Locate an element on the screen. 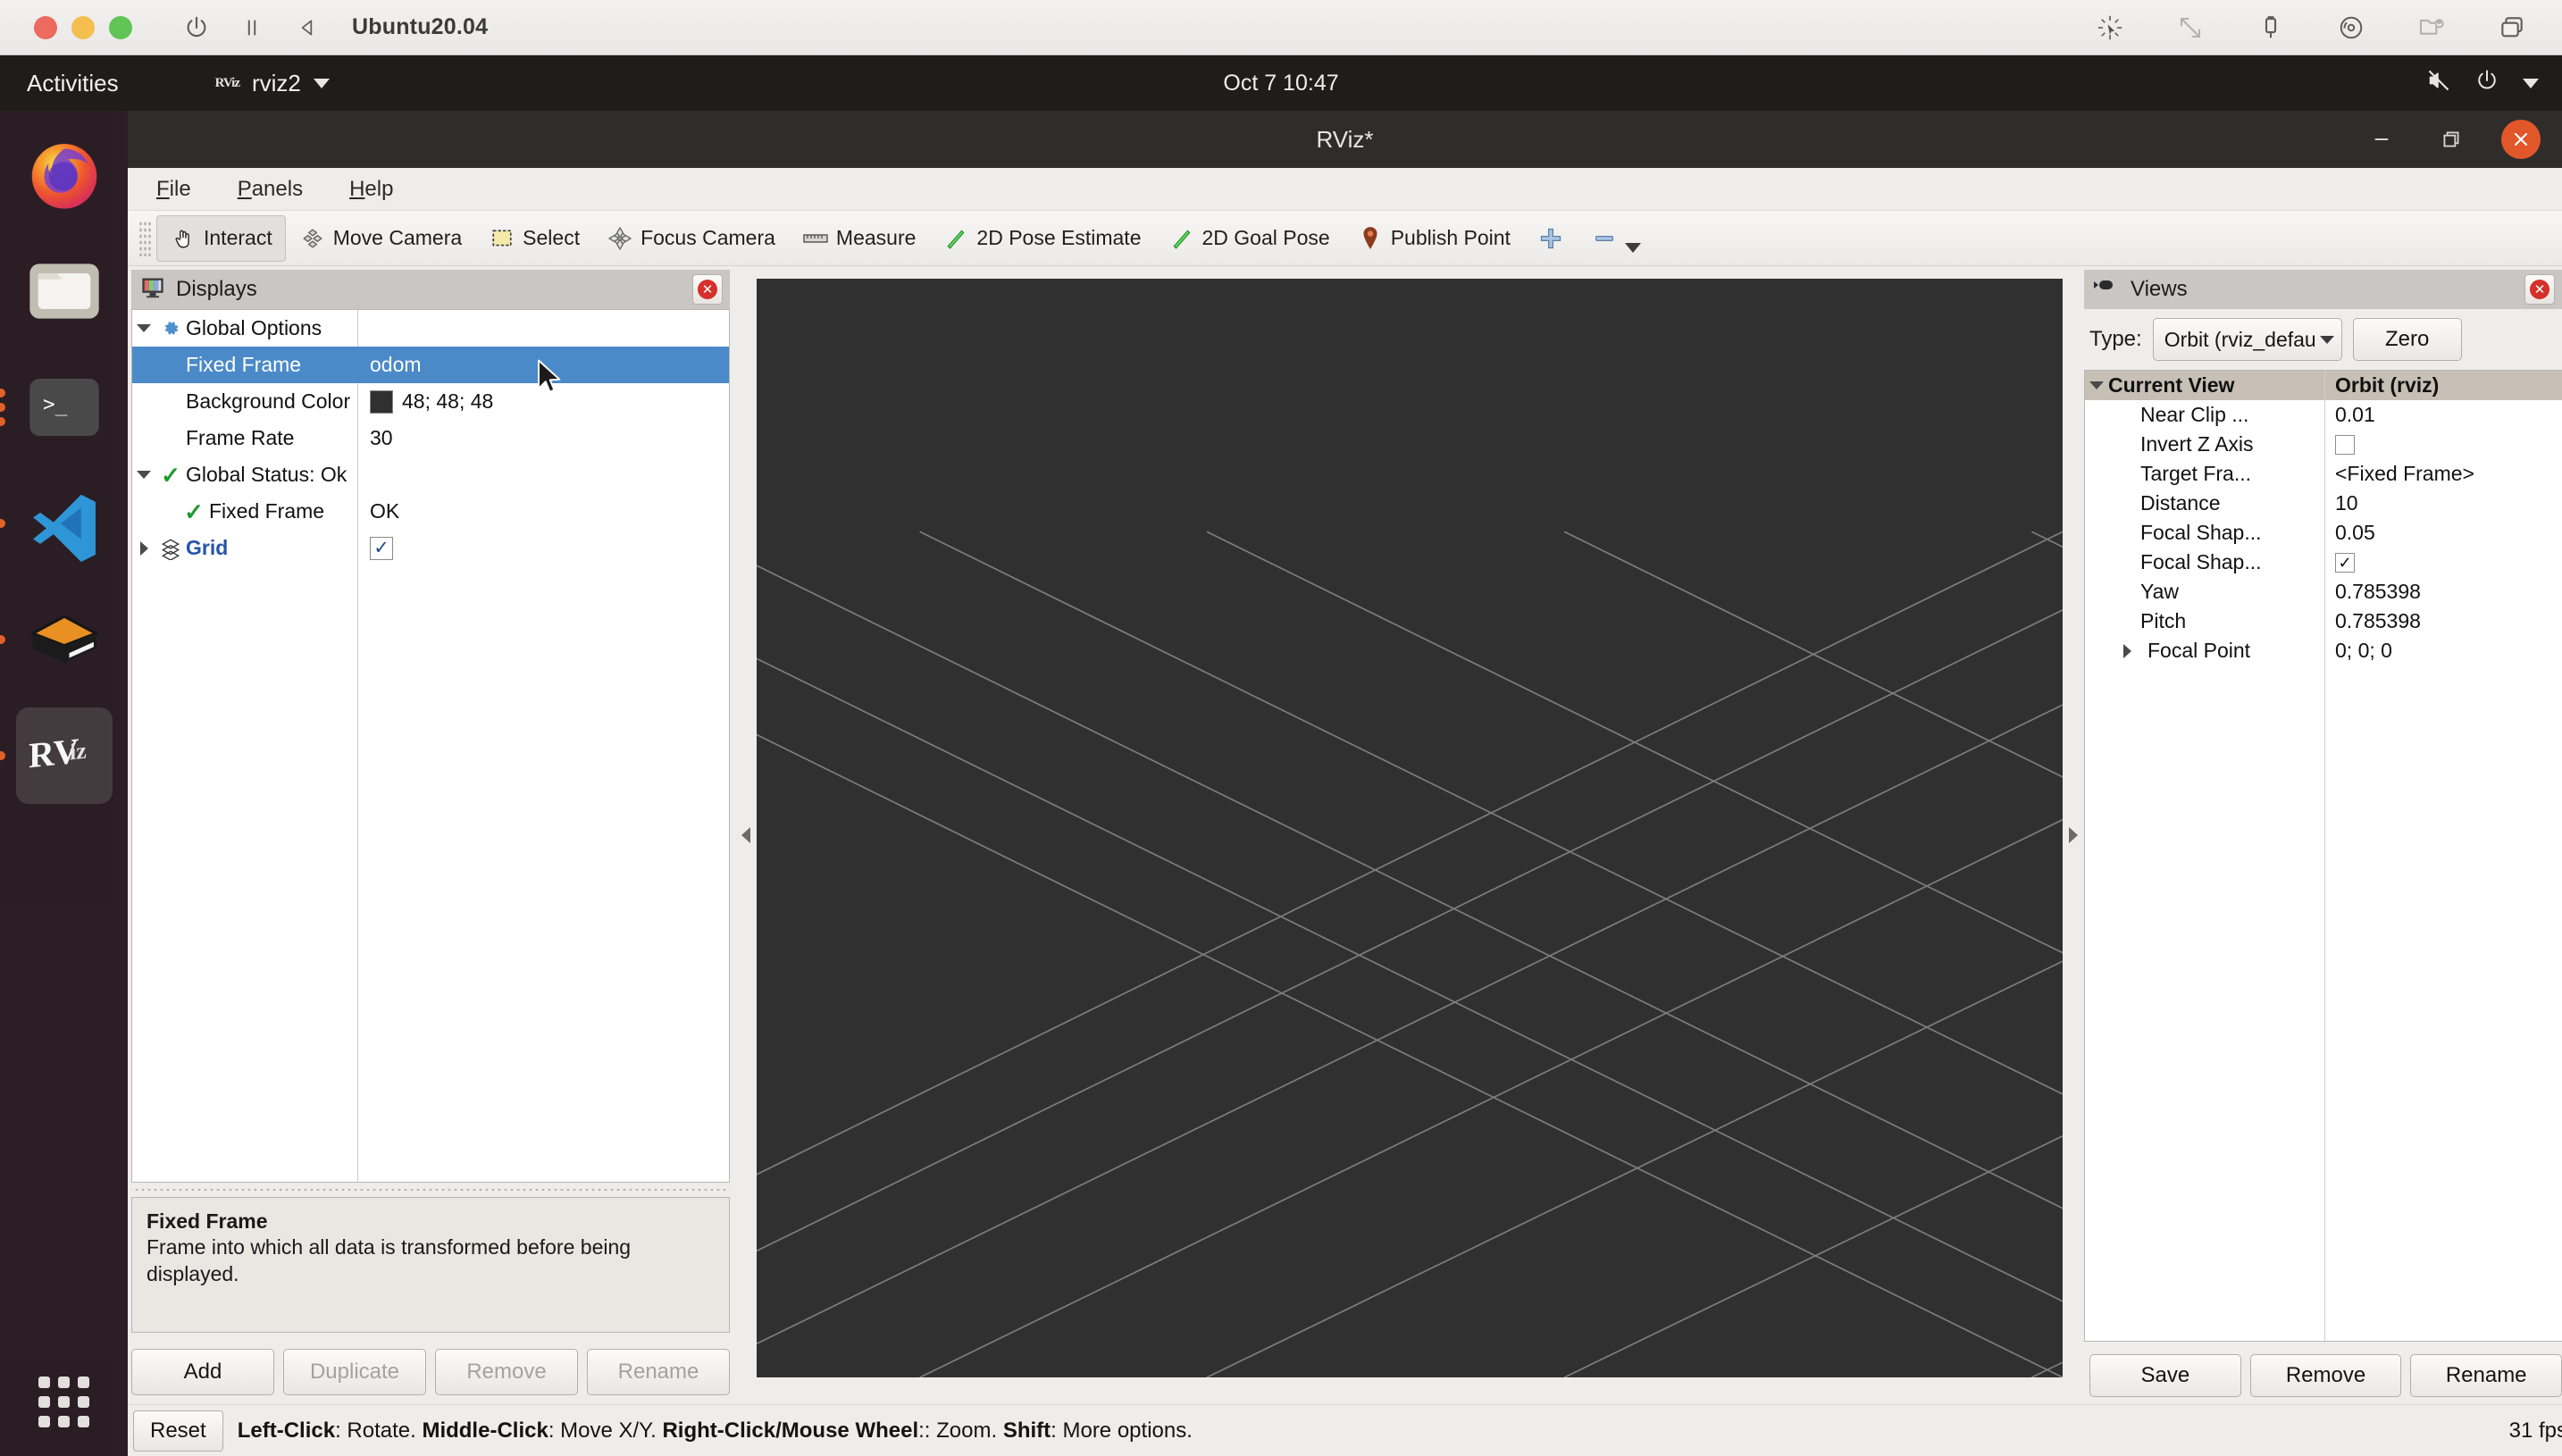 The image size is (2562, 1456). remove-view-button: Remove is located at coordinates (2325, 1375).